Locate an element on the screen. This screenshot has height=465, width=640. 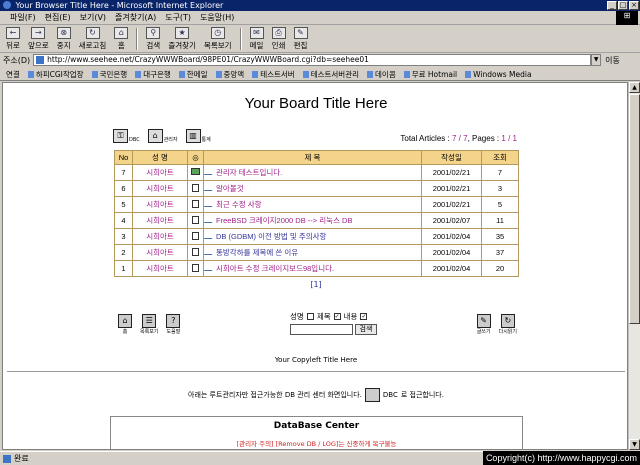
table-row: 5 시희아트 최근 수정 사항 2001/02/21 5 is located at coordinates (316, 204).